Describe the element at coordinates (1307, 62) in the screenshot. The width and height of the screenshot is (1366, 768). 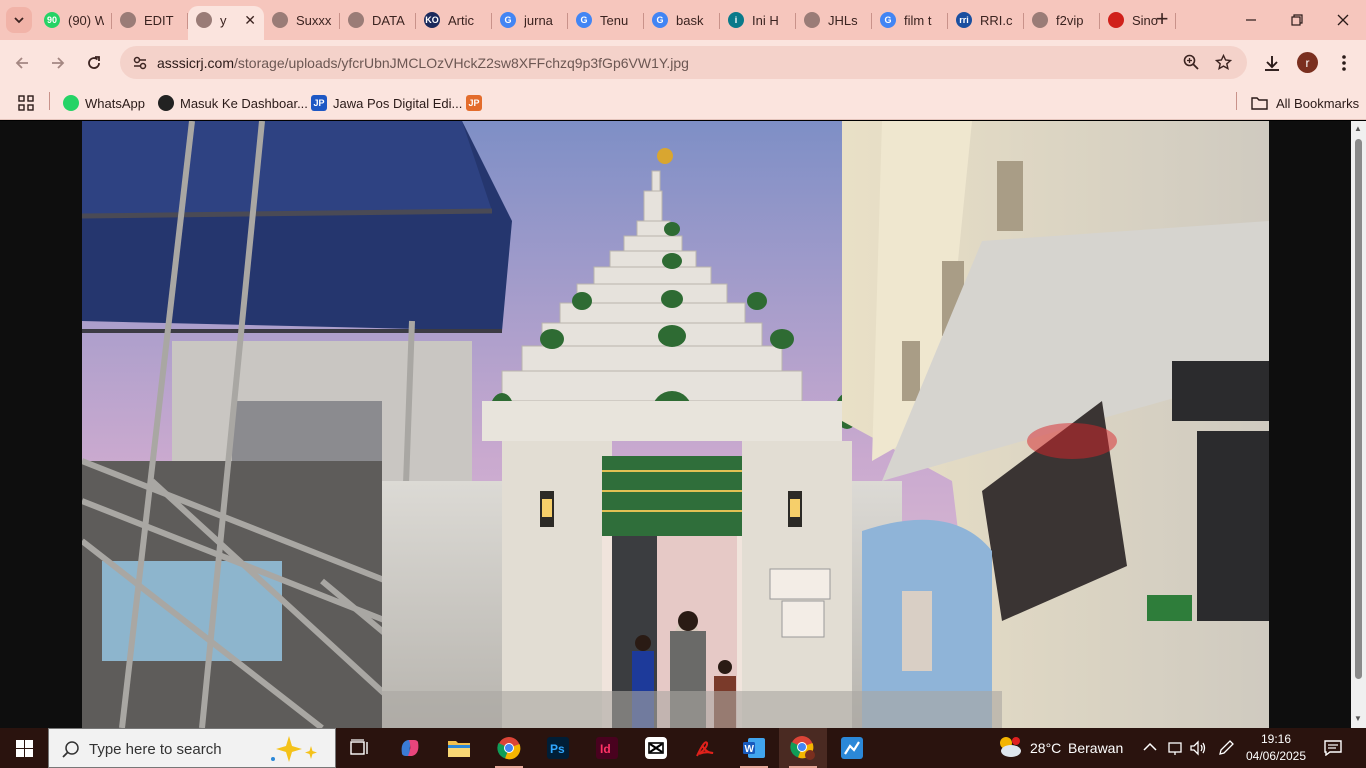
I see `profile-avatar: r` at that location.